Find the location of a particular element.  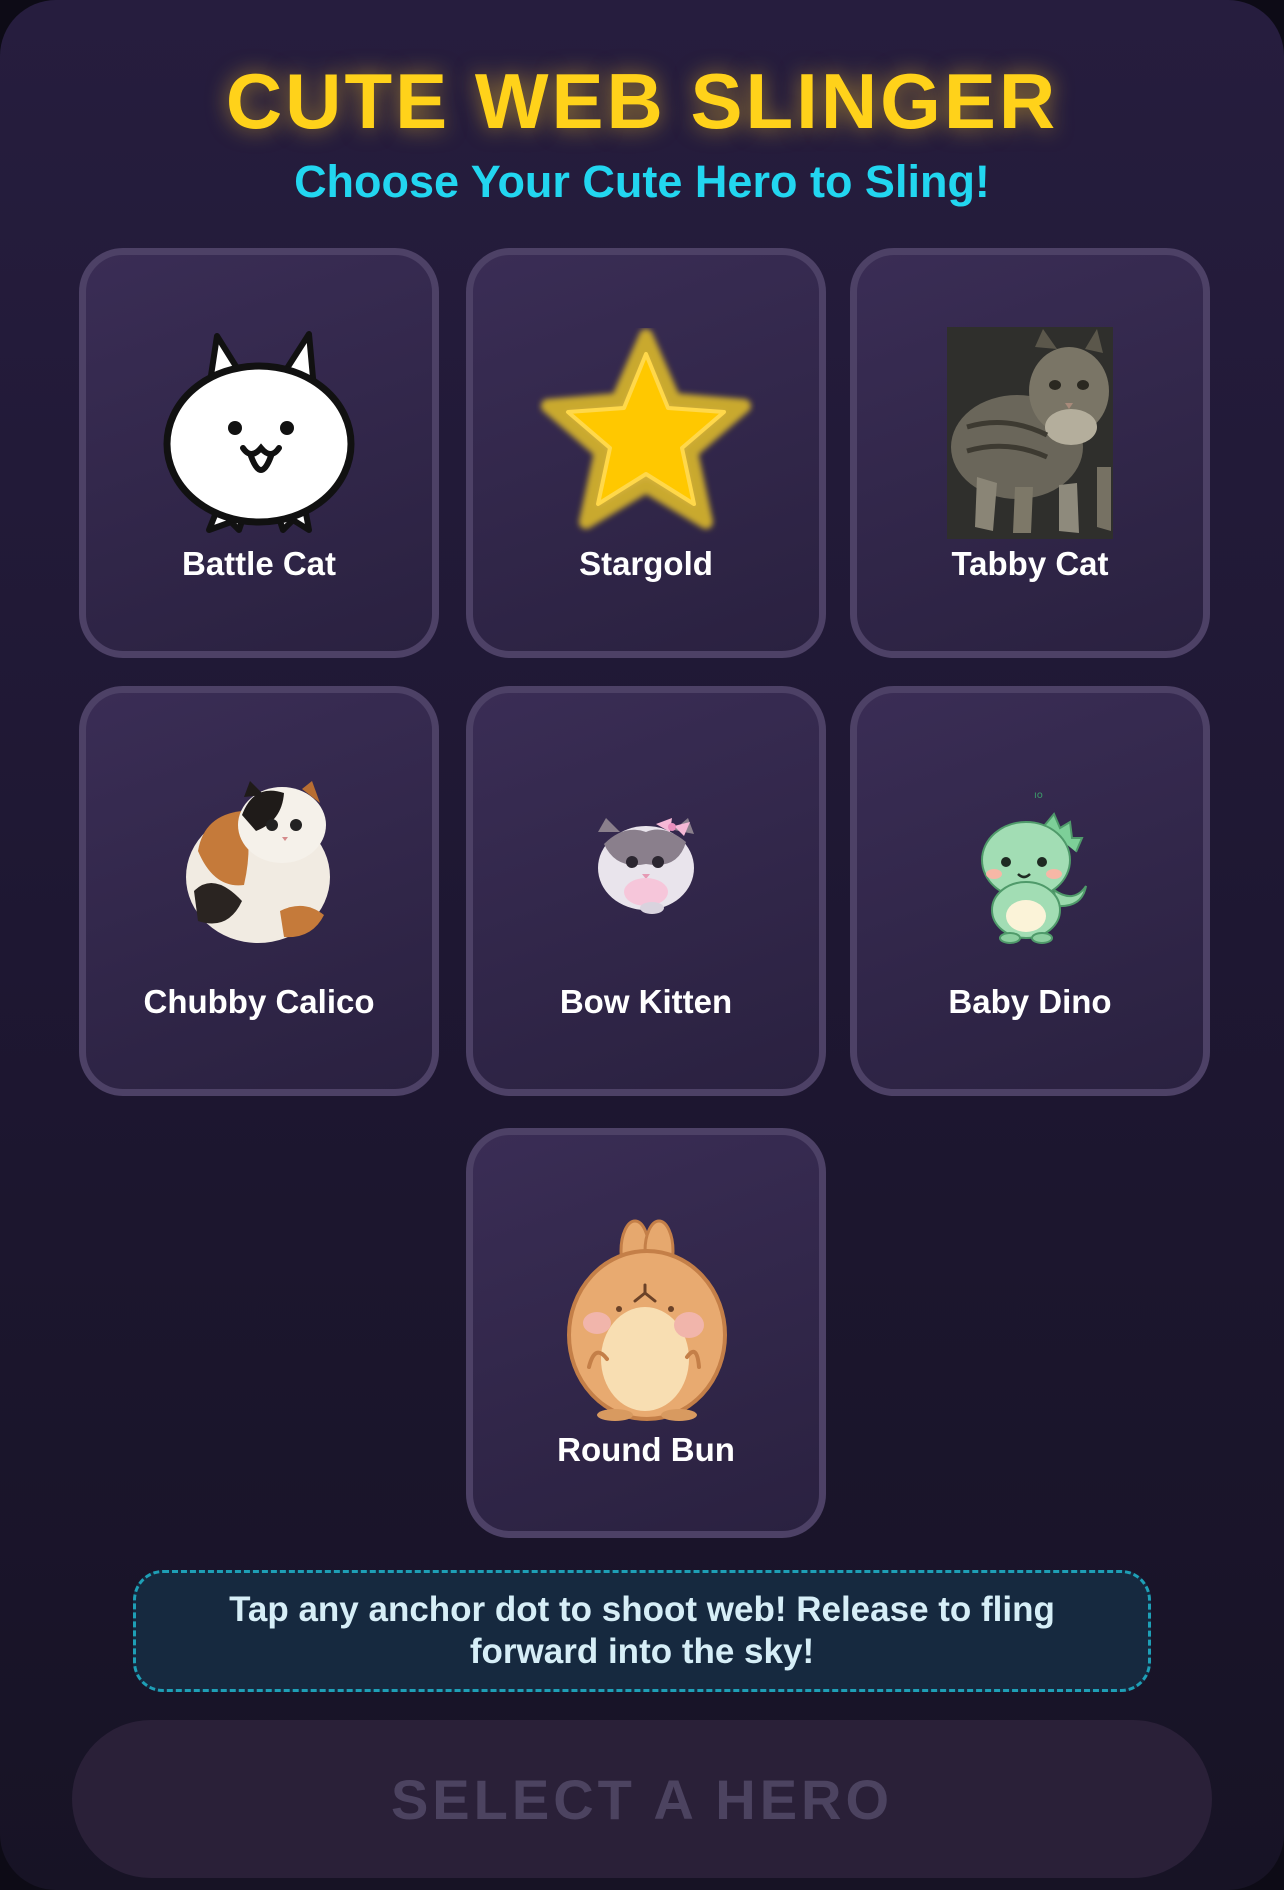

baby-dino-icon: ıo is located at coordinates (1034, 867).